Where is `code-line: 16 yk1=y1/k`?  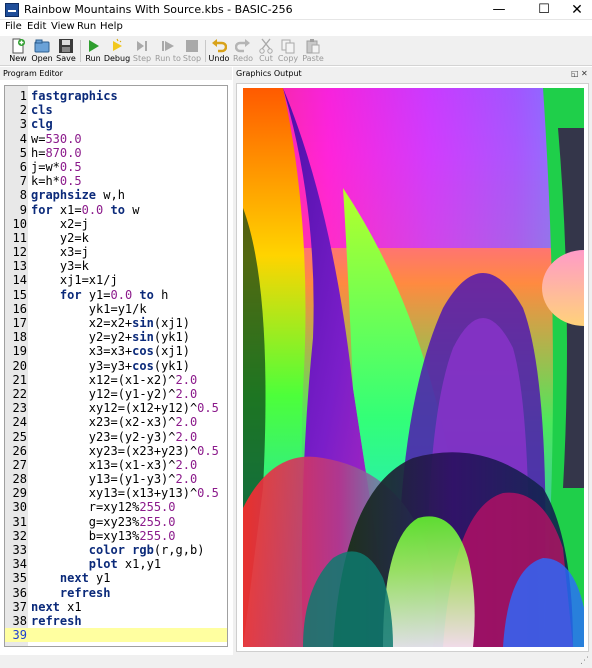
code-line: 16 yk1=y1/k is located at coordinates (116, 309).